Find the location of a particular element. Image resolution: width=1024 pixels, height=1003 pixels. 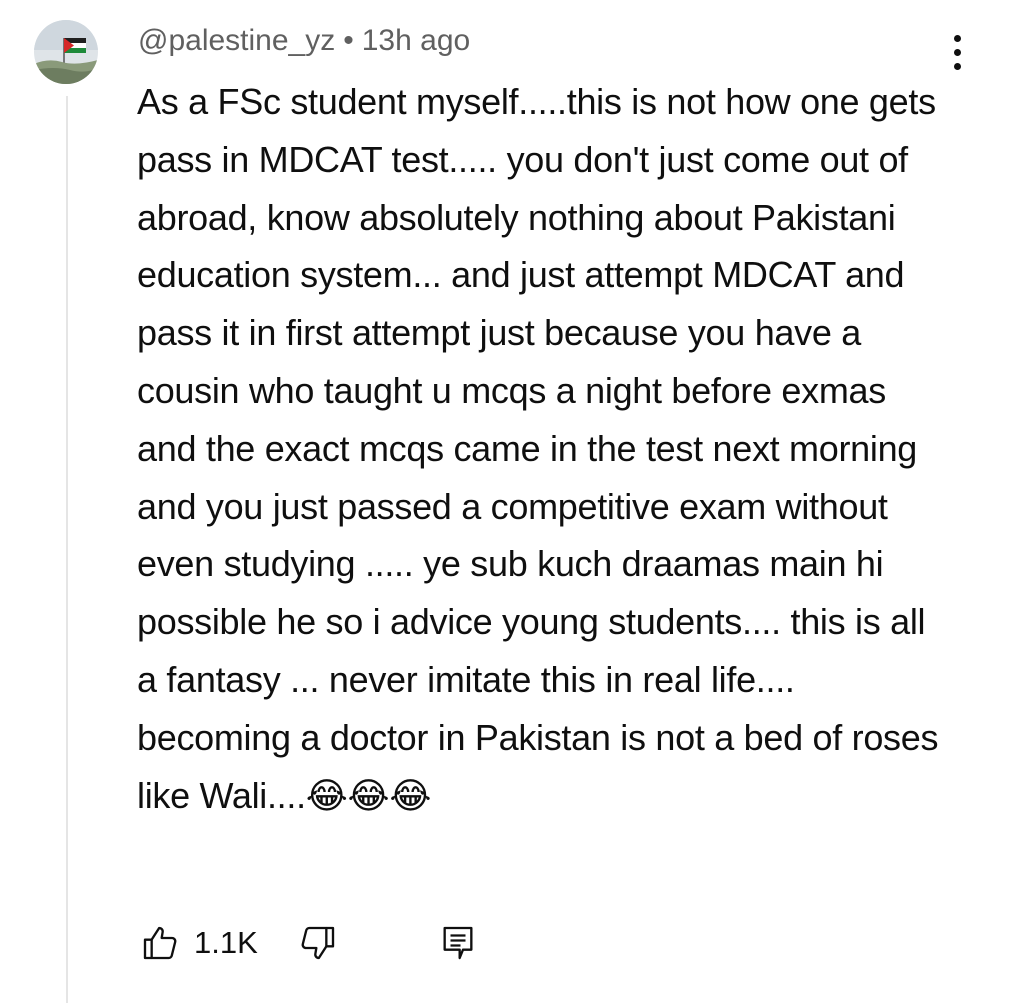

thumb-up-icon is located at coordinates (160, 943).